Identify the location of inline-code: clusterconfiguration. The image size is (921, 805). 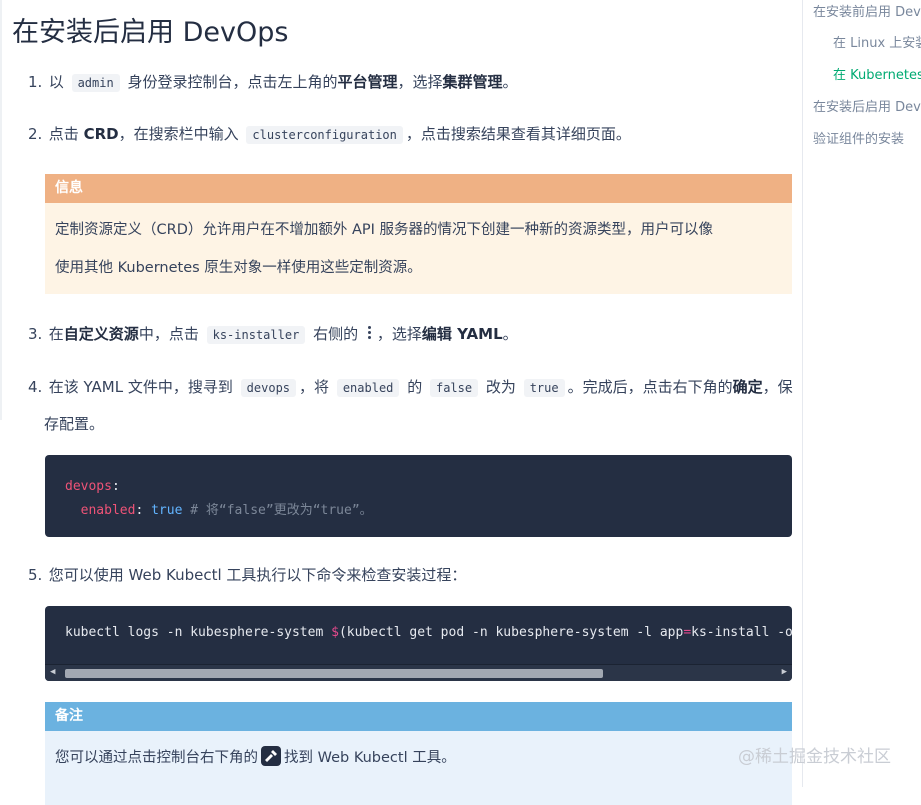
(324, 135).